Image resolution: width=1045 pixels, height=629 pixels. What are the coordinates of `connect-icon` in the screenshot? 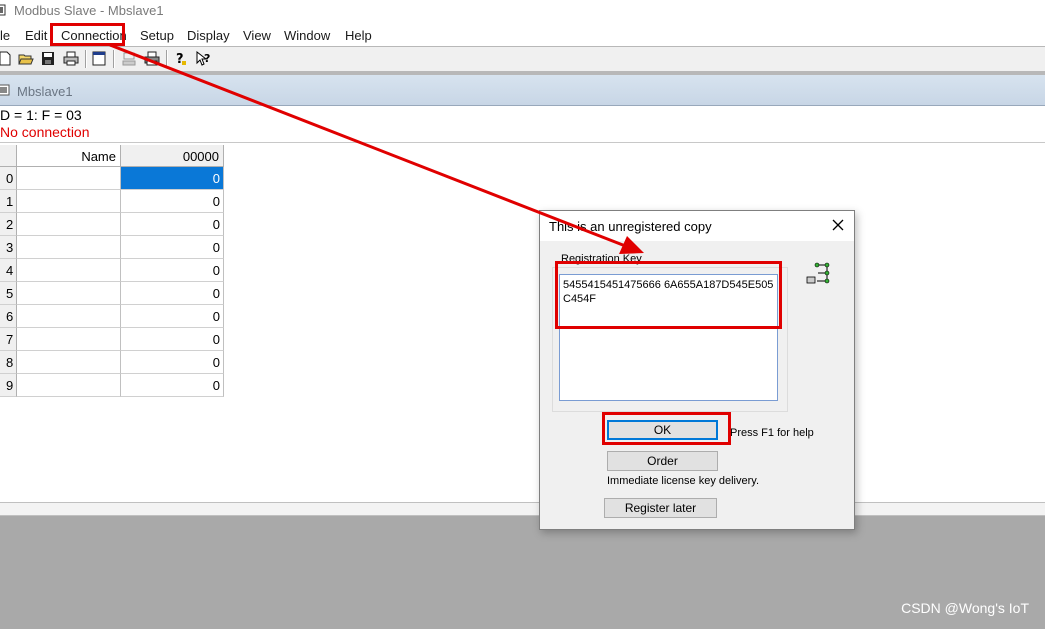 It's located at (129, 58).